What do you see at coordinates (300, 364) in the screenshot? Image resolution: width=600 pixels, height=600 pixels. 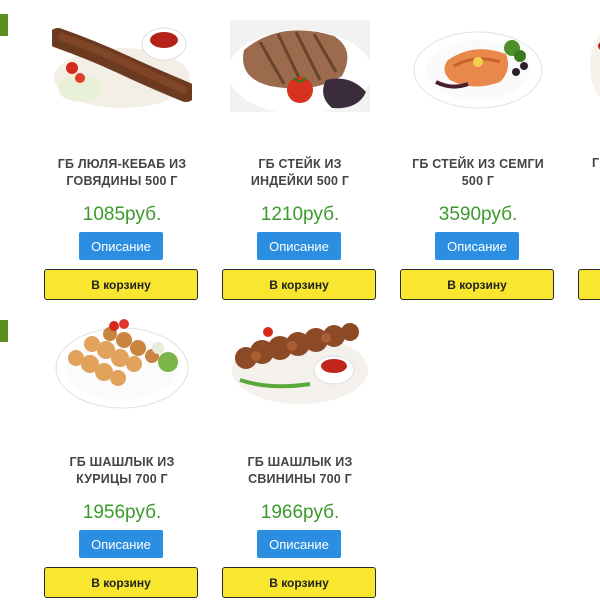 I see `pork-shashlik-photo` at bounding box center [300, 364].